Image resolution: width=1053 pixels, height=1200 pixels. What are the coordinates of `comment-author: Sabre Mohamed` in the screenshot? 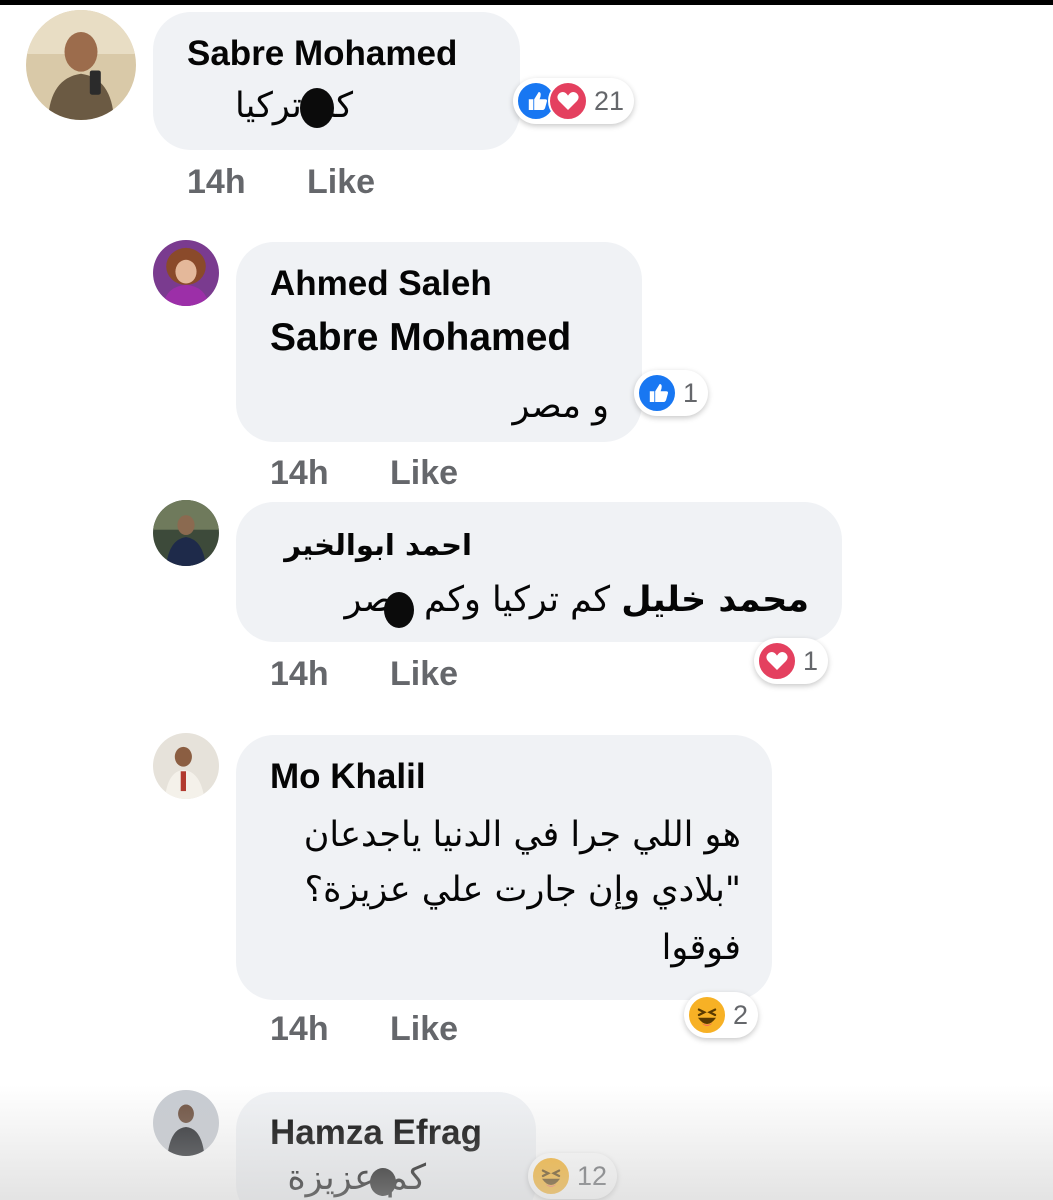 It's located at (322, 54).